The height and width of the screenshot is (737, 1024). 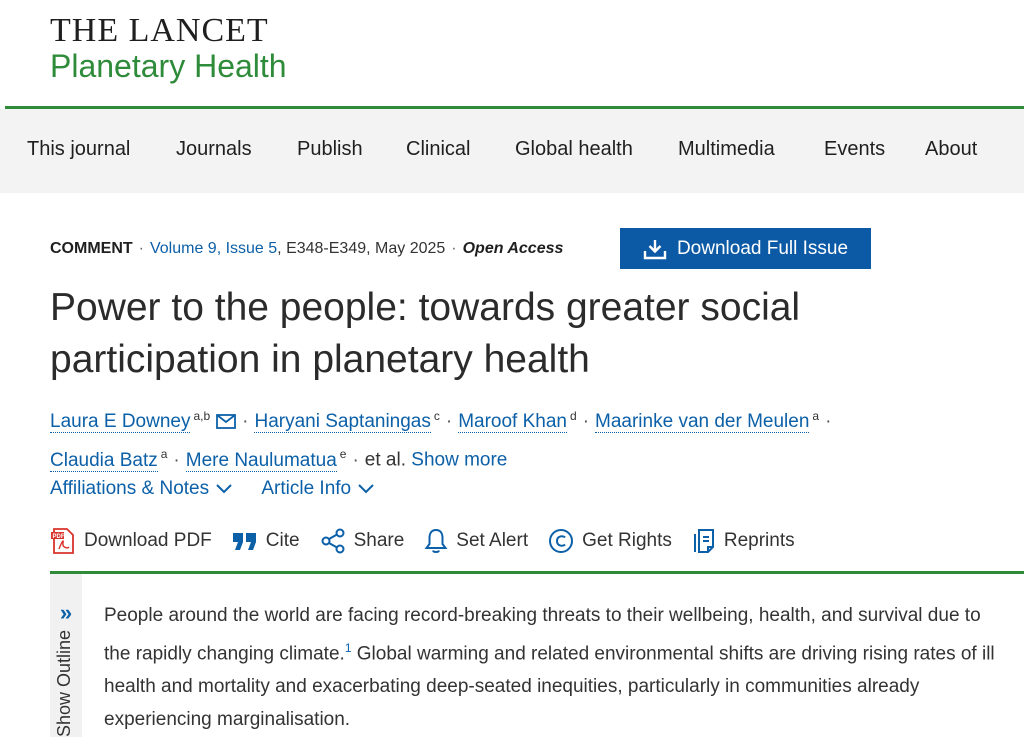 What do you see at coordinates (854, 149) in the screenshot?
I see `nav-events: Events` at bounding box center [854, 149].